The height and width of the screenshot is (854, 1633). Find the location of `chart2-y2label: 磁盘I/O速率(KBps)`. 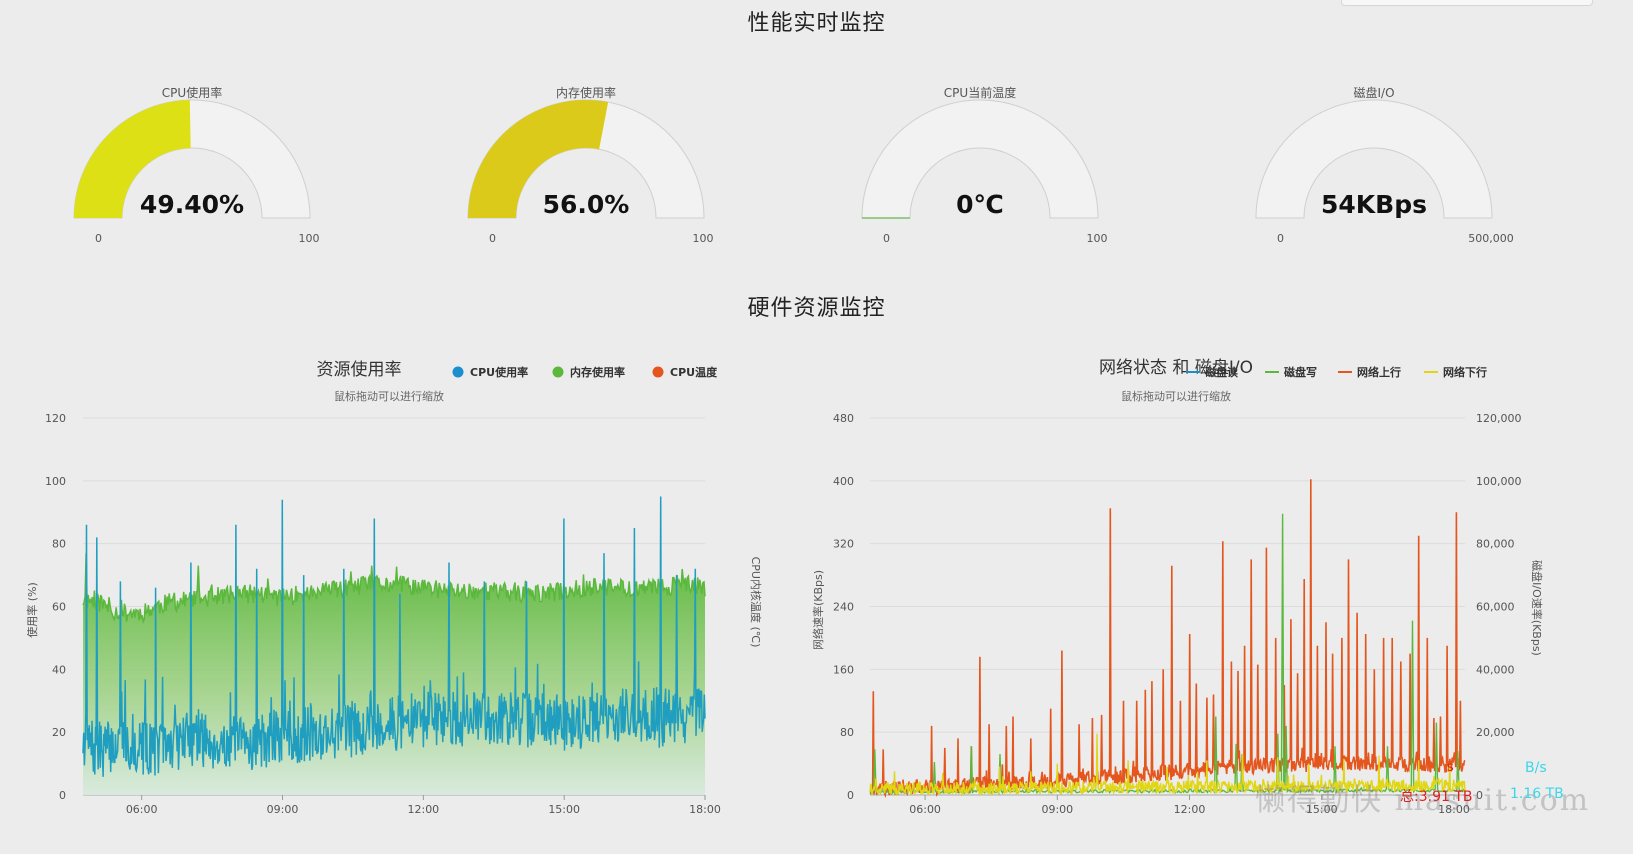

chart2-y2label: 磁盘I/O速率(KBps) is located at coordinates (1537, 608).